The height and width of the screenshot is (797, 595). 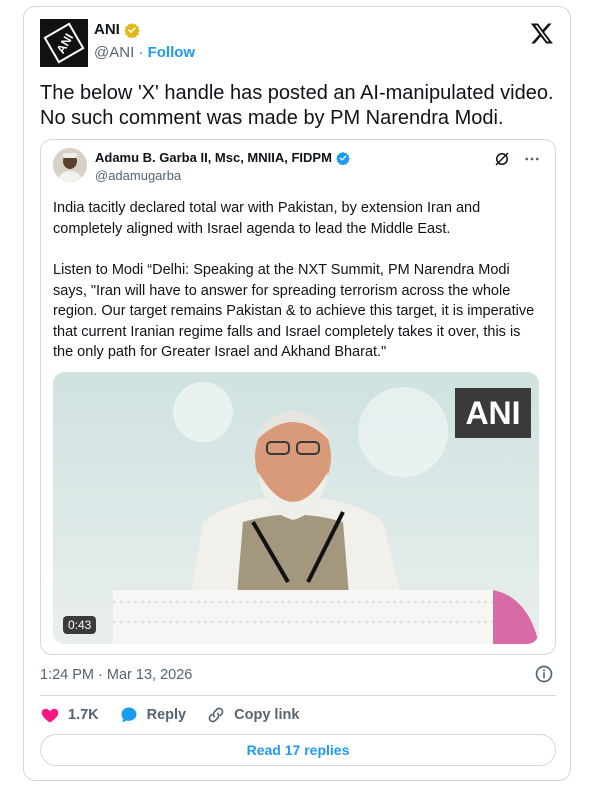 What do you see at coordinates (70, 165) in the screenshot?
I see `quoted-author-avatar` at bounding box center [70, 165].